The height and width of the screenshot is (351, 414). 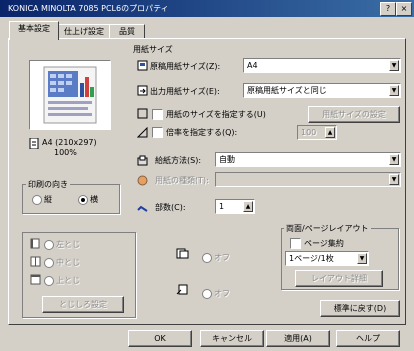 I want to click on tab-quality: 品質, so click(x=127, y=31).